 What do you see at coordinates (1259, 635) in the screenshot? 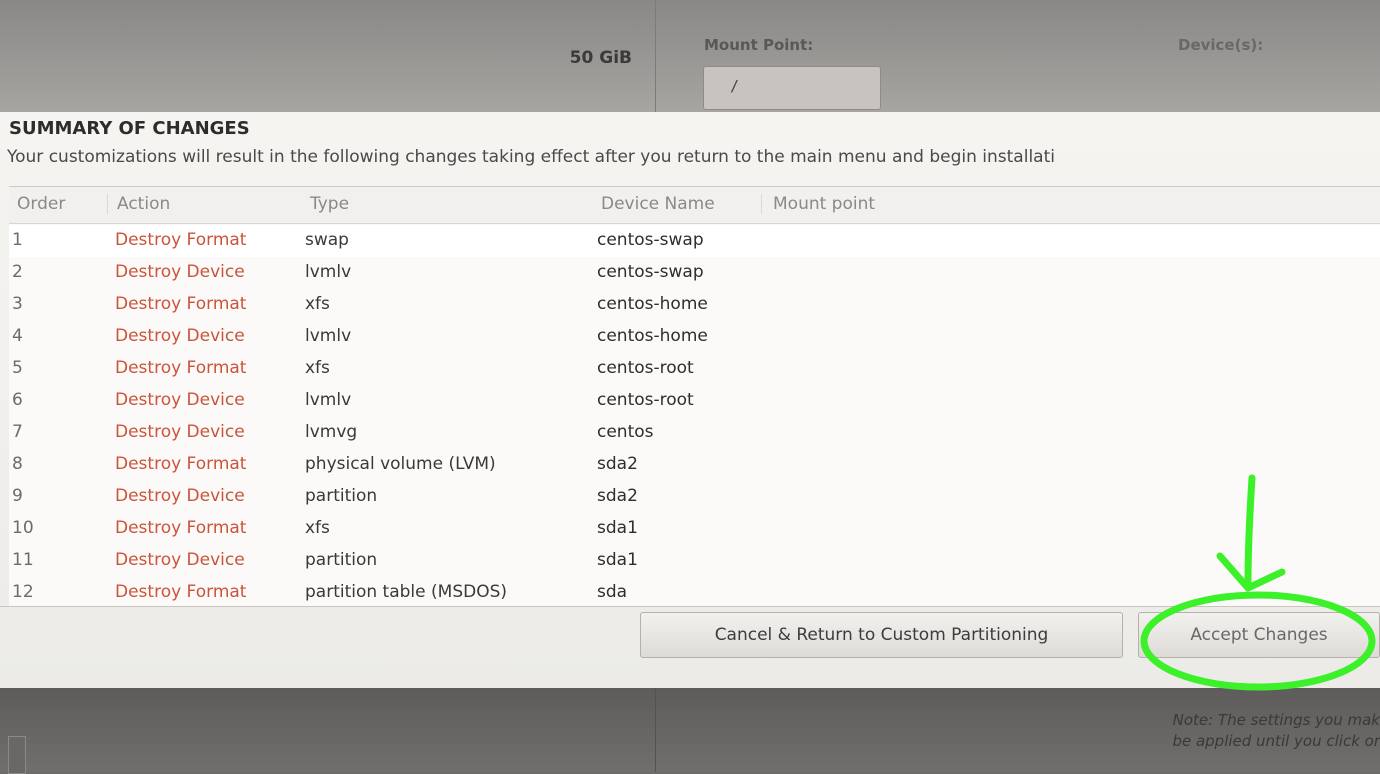
I see `accept-changes-button: Accept Changes` at bounding box center [1259, 635].